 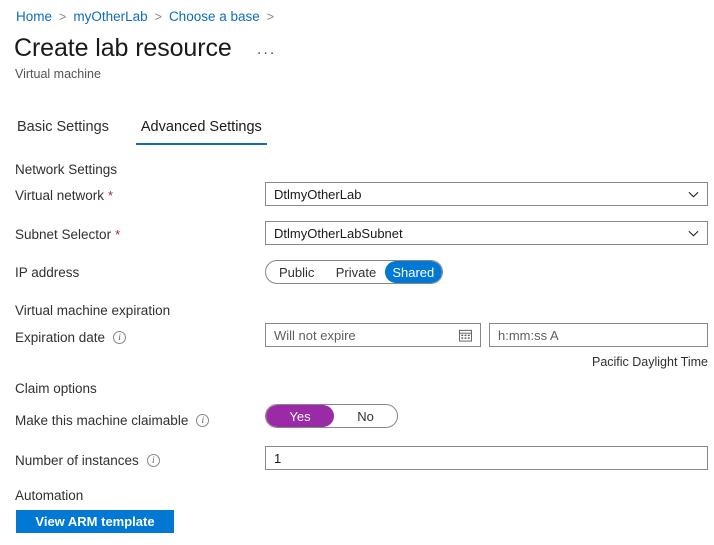 What do you see at coordinates (148, 17) in the screenshot?
I see `breadcrumb: Home > myOtherLab > Choose a base >` at bounding box center [148, 17].